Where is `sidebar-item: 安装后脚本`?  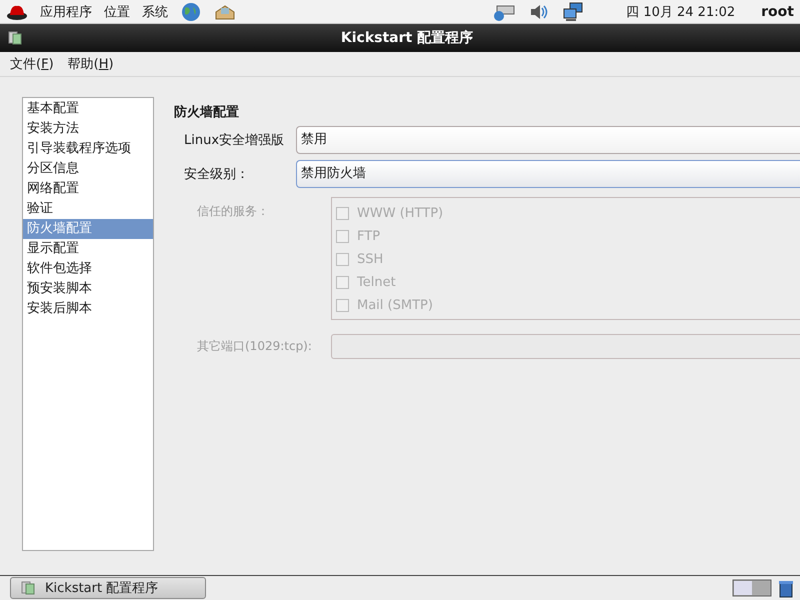
sidebar-item: 安装后脚本 is located at coordinates (88, 309).